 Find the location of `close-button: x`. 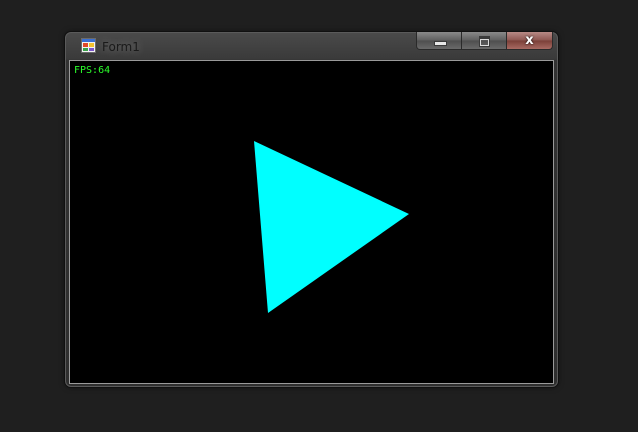

close-button: x is located at coordinates (530, 41).